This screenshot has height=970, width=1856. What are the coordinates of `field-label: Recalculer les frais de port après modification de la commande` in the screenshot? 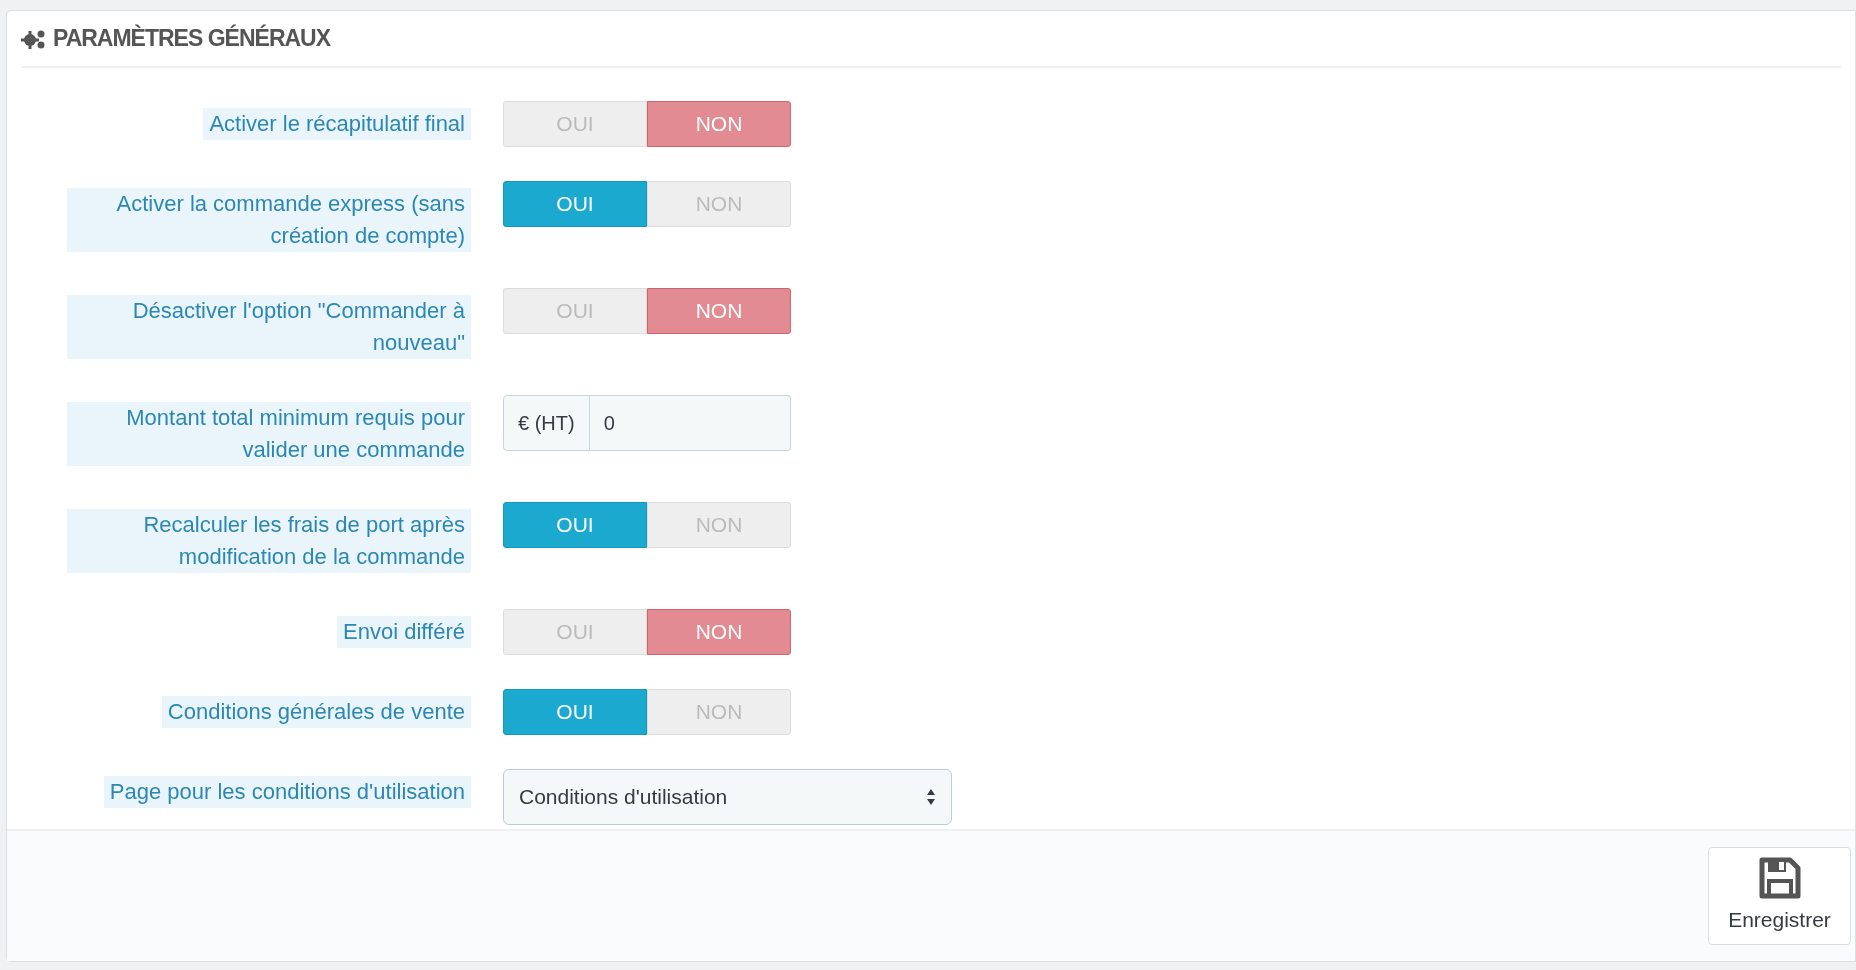 It's located at (269, 541).